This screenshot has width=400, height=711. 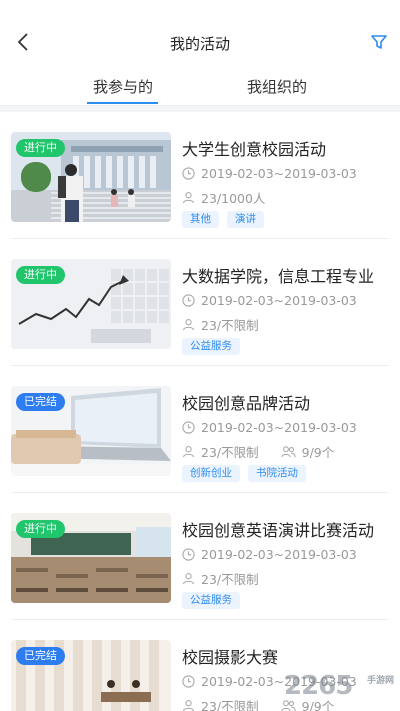 What do you see at coordinates (254, 149) in the screenshot?
I see `activity-title: 大学生创意校园活动` at bounding box center [254, 149].